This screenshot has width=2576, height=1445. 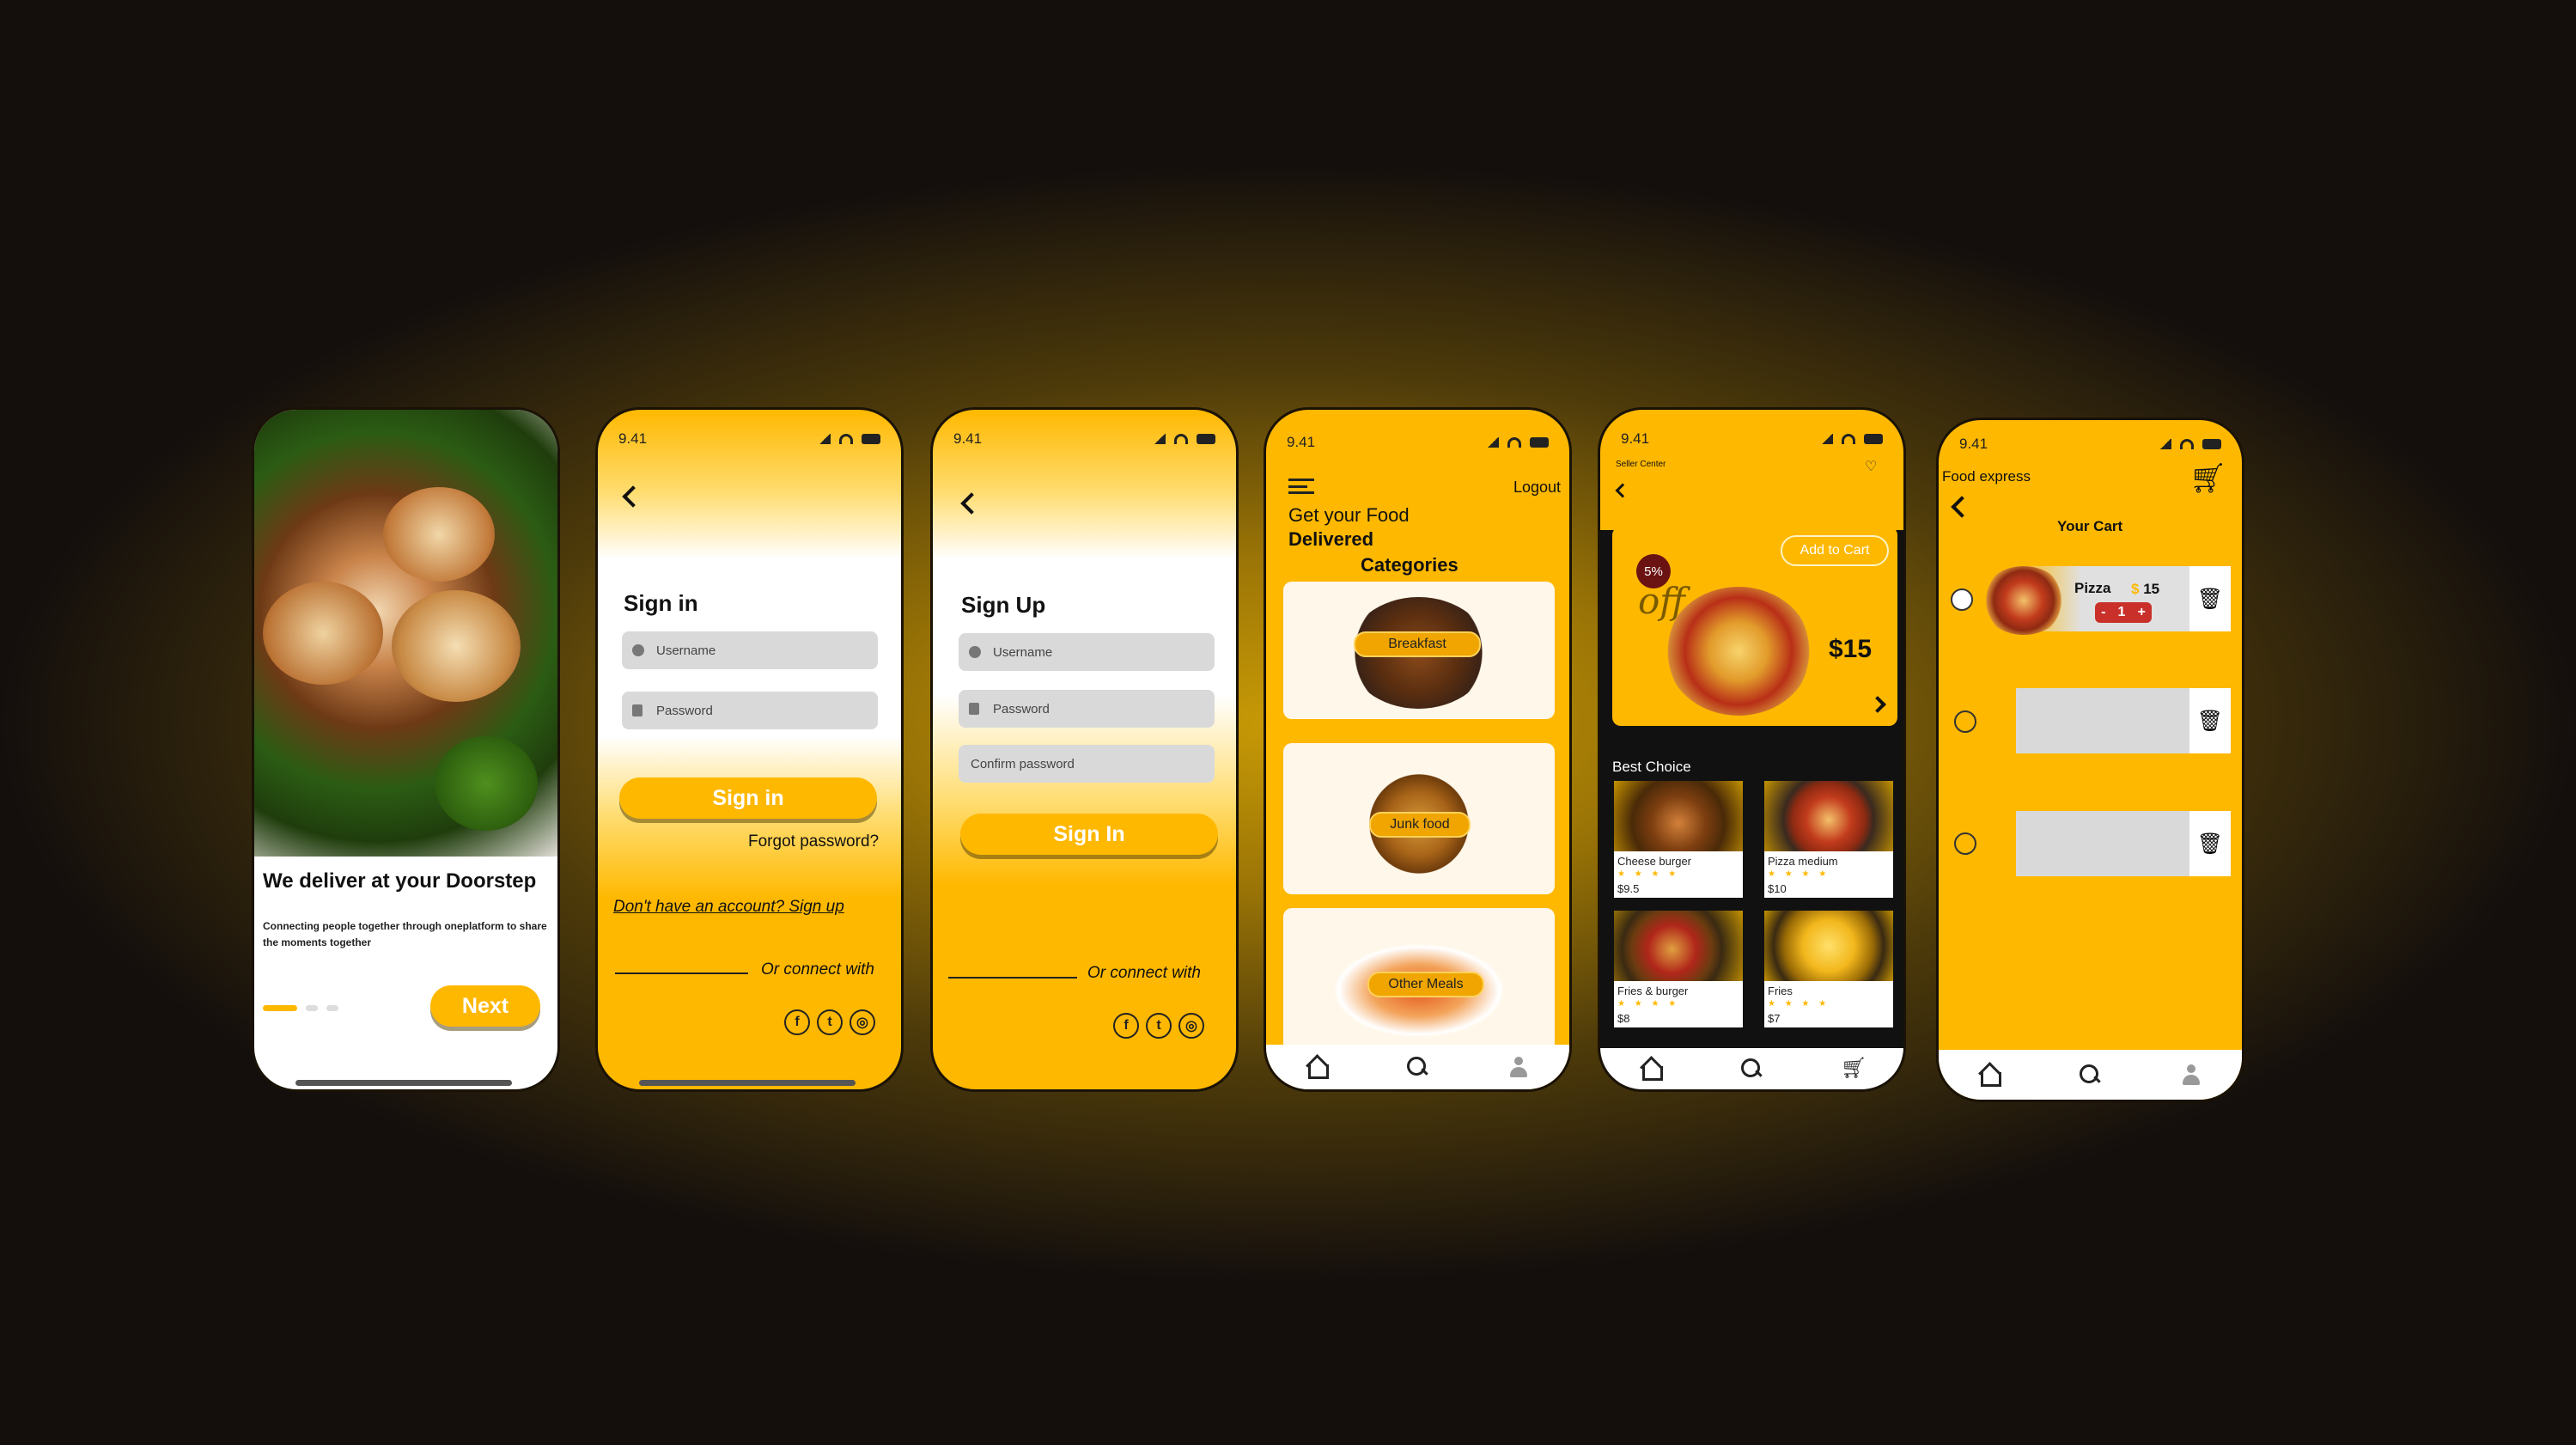 What do you see at coordinates (400, 881) in the screenshot?
I see `onboarding-headline: We deliver at your Doorstep` at bounding box center [400, 881].